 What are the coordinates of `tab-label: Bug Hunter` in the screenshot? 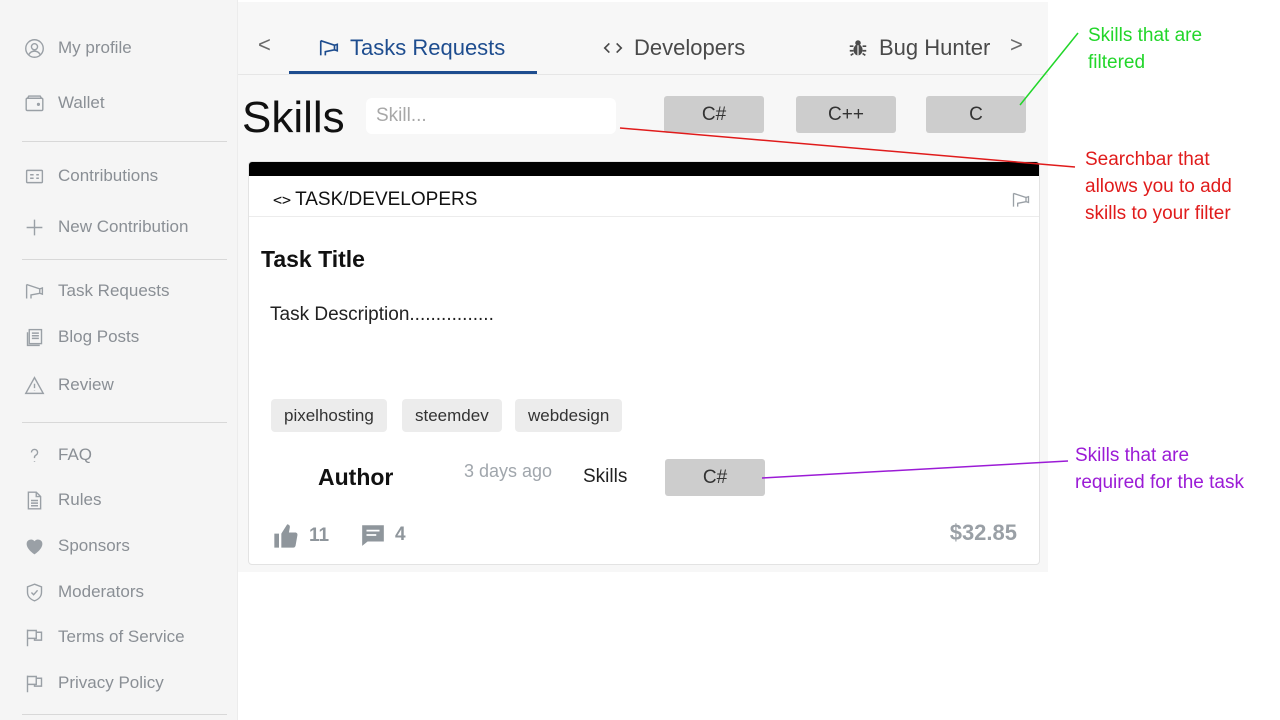 It's located at (935, 47).